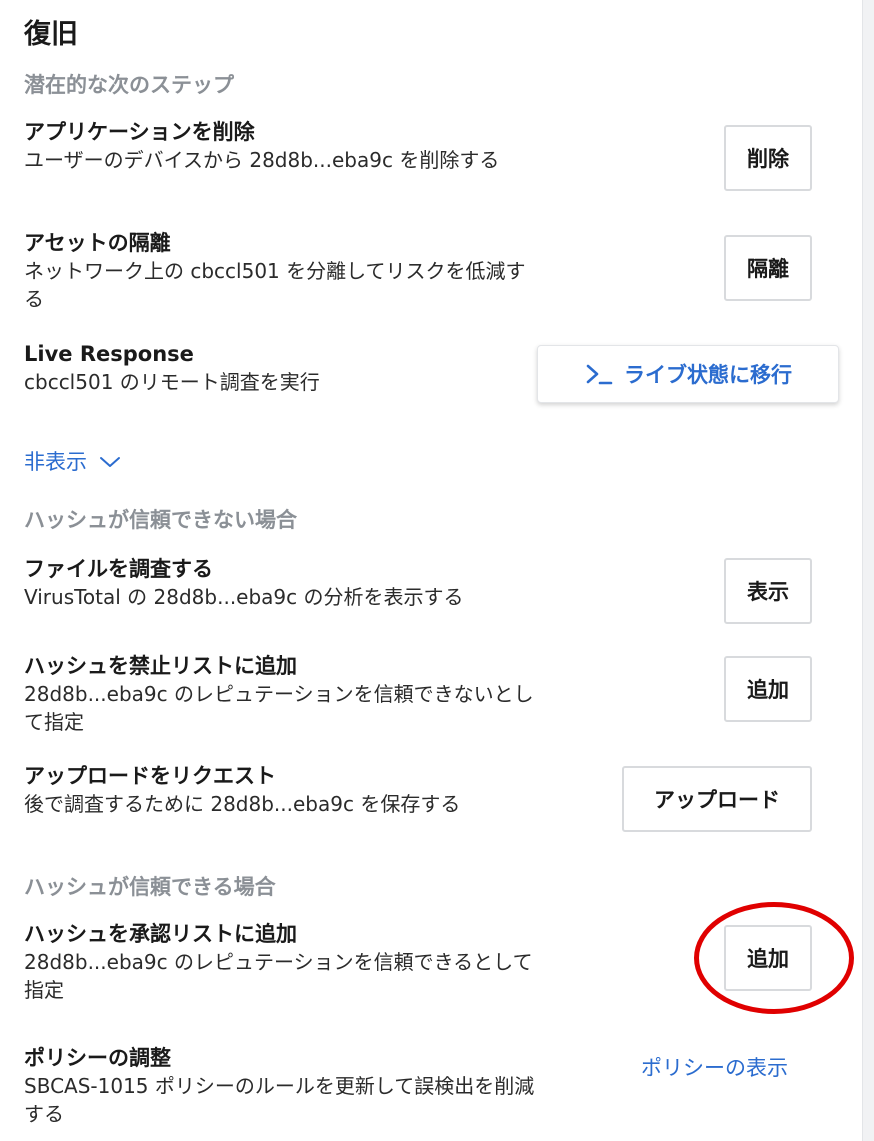 Image resolution: width=874 pixels, height=1141 pixels. Describe the element at coordinates (244, 597) in the screenshot. I see `action-description: VirusTotal の 28d8b...eba9c の分析を表示する` at that location.